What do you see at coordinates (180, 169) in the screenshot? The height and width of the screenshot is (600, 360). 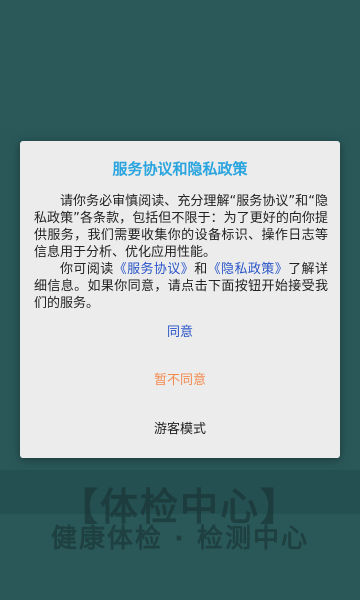 I see `dialog-title: 服务协议和隐私政策` at bounding box center [180, 169].